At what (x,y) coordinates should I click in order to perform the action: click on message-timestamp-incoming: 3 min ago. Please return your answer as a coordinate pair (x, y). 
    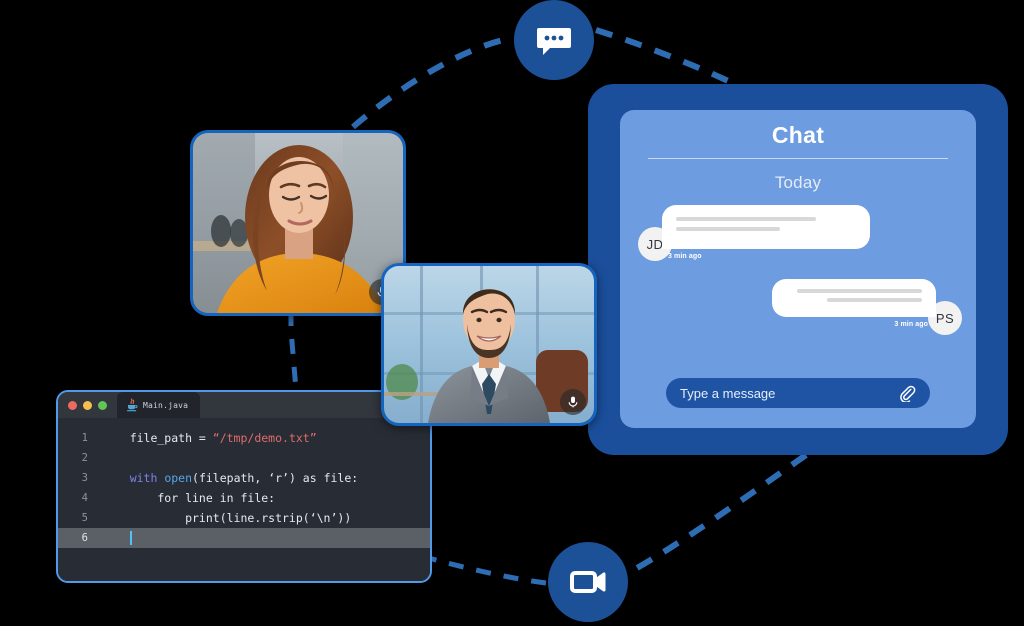
    Looking at the image, I should click on (685, 256).